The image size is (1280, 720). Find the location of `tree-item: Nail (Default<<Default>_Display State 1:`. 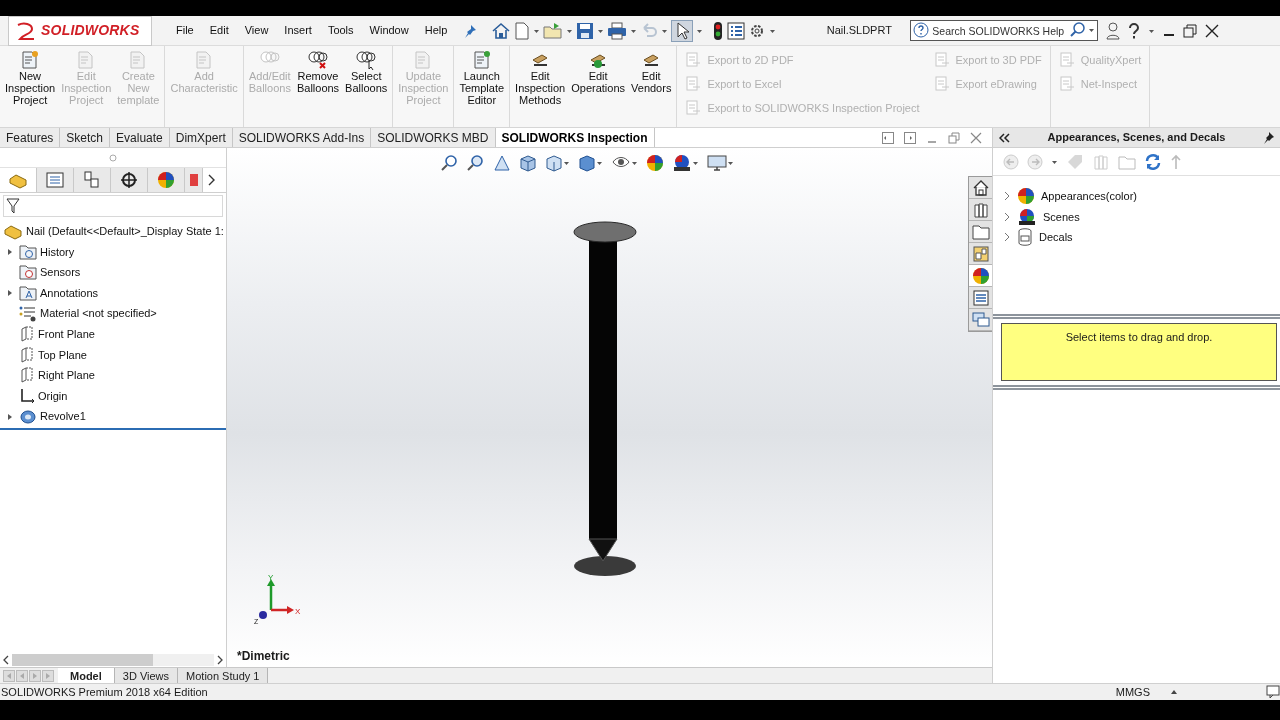

tree-item: Nail (Default<<Default>_Display State 1: is located at coordinates (125, 231).